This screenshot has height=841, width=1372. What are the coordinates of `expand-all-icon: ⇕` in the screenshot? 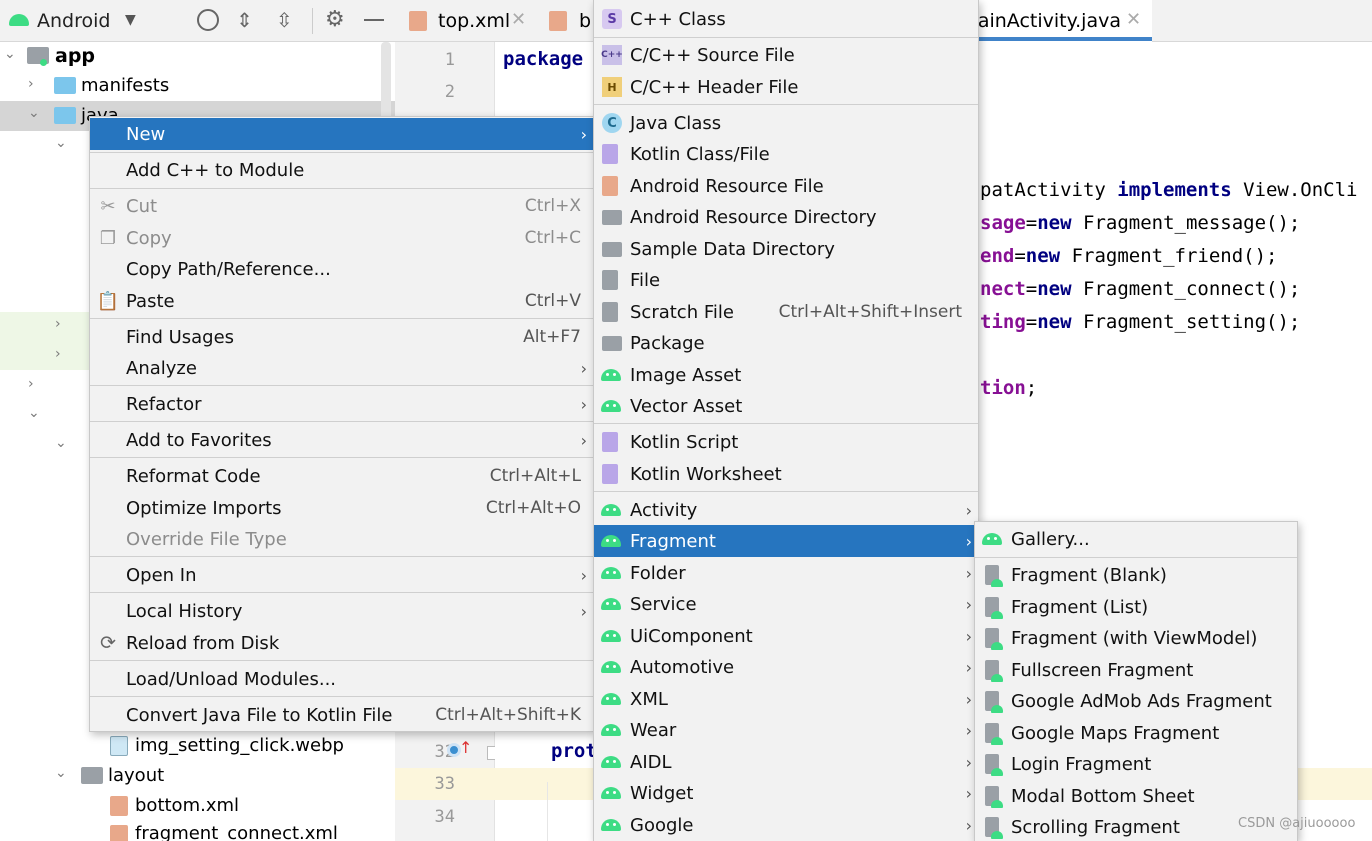 It's located at (244, 20).